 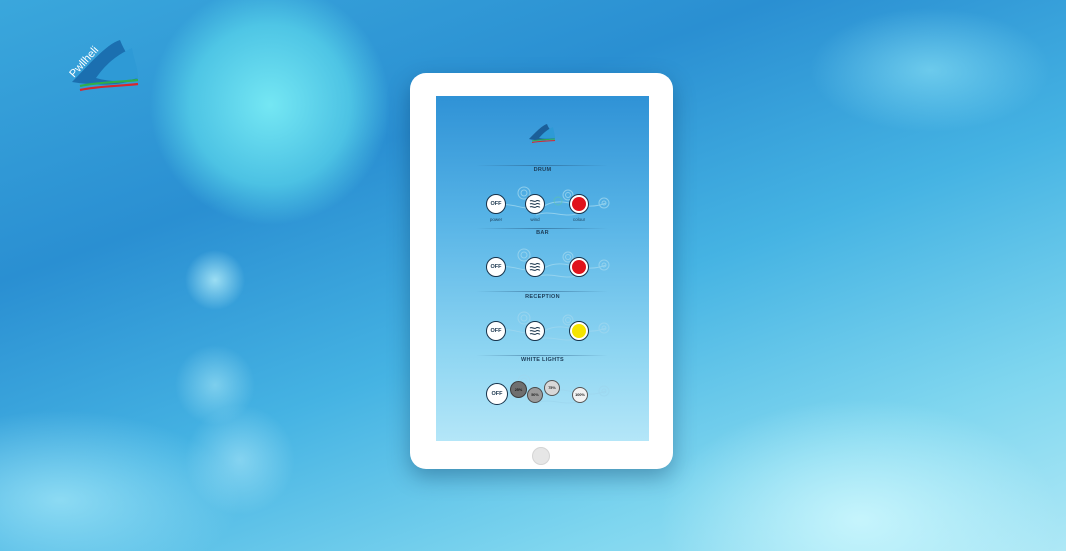 What do you see at coordinates (542, 233) in the screenshot?
I see `section-title-bar: BAR` at bounding box center [542, 233].